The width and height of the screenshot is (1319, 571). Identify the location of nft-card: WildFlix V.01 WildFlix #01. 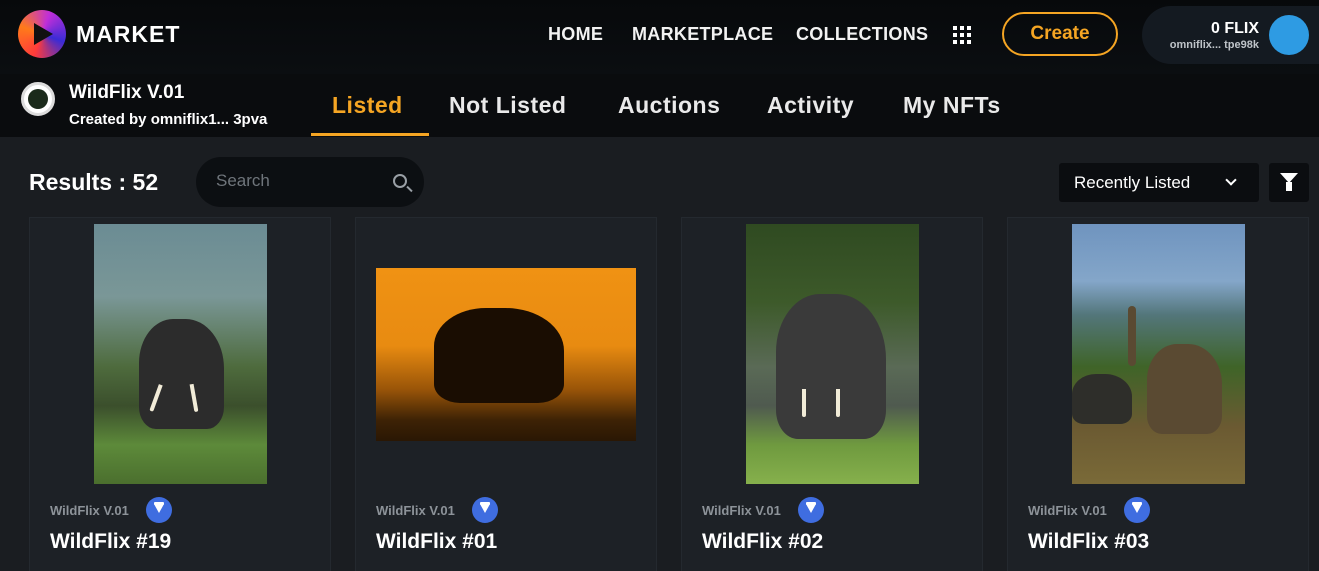
(506, 394).